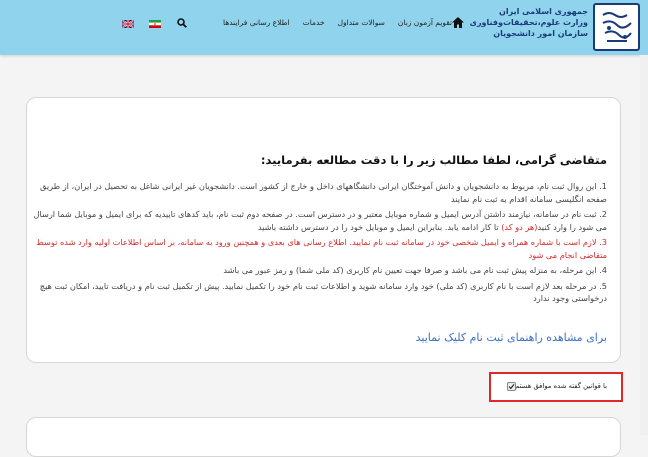  Describe the element at coordinates (644, 245) in the screenshot. I see `scrollbar` at that location.